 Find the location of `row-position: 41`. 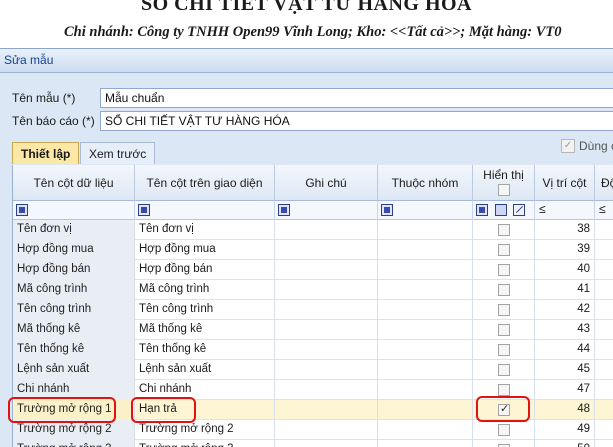

row-position: 41 is located at coordinates (565, 290).